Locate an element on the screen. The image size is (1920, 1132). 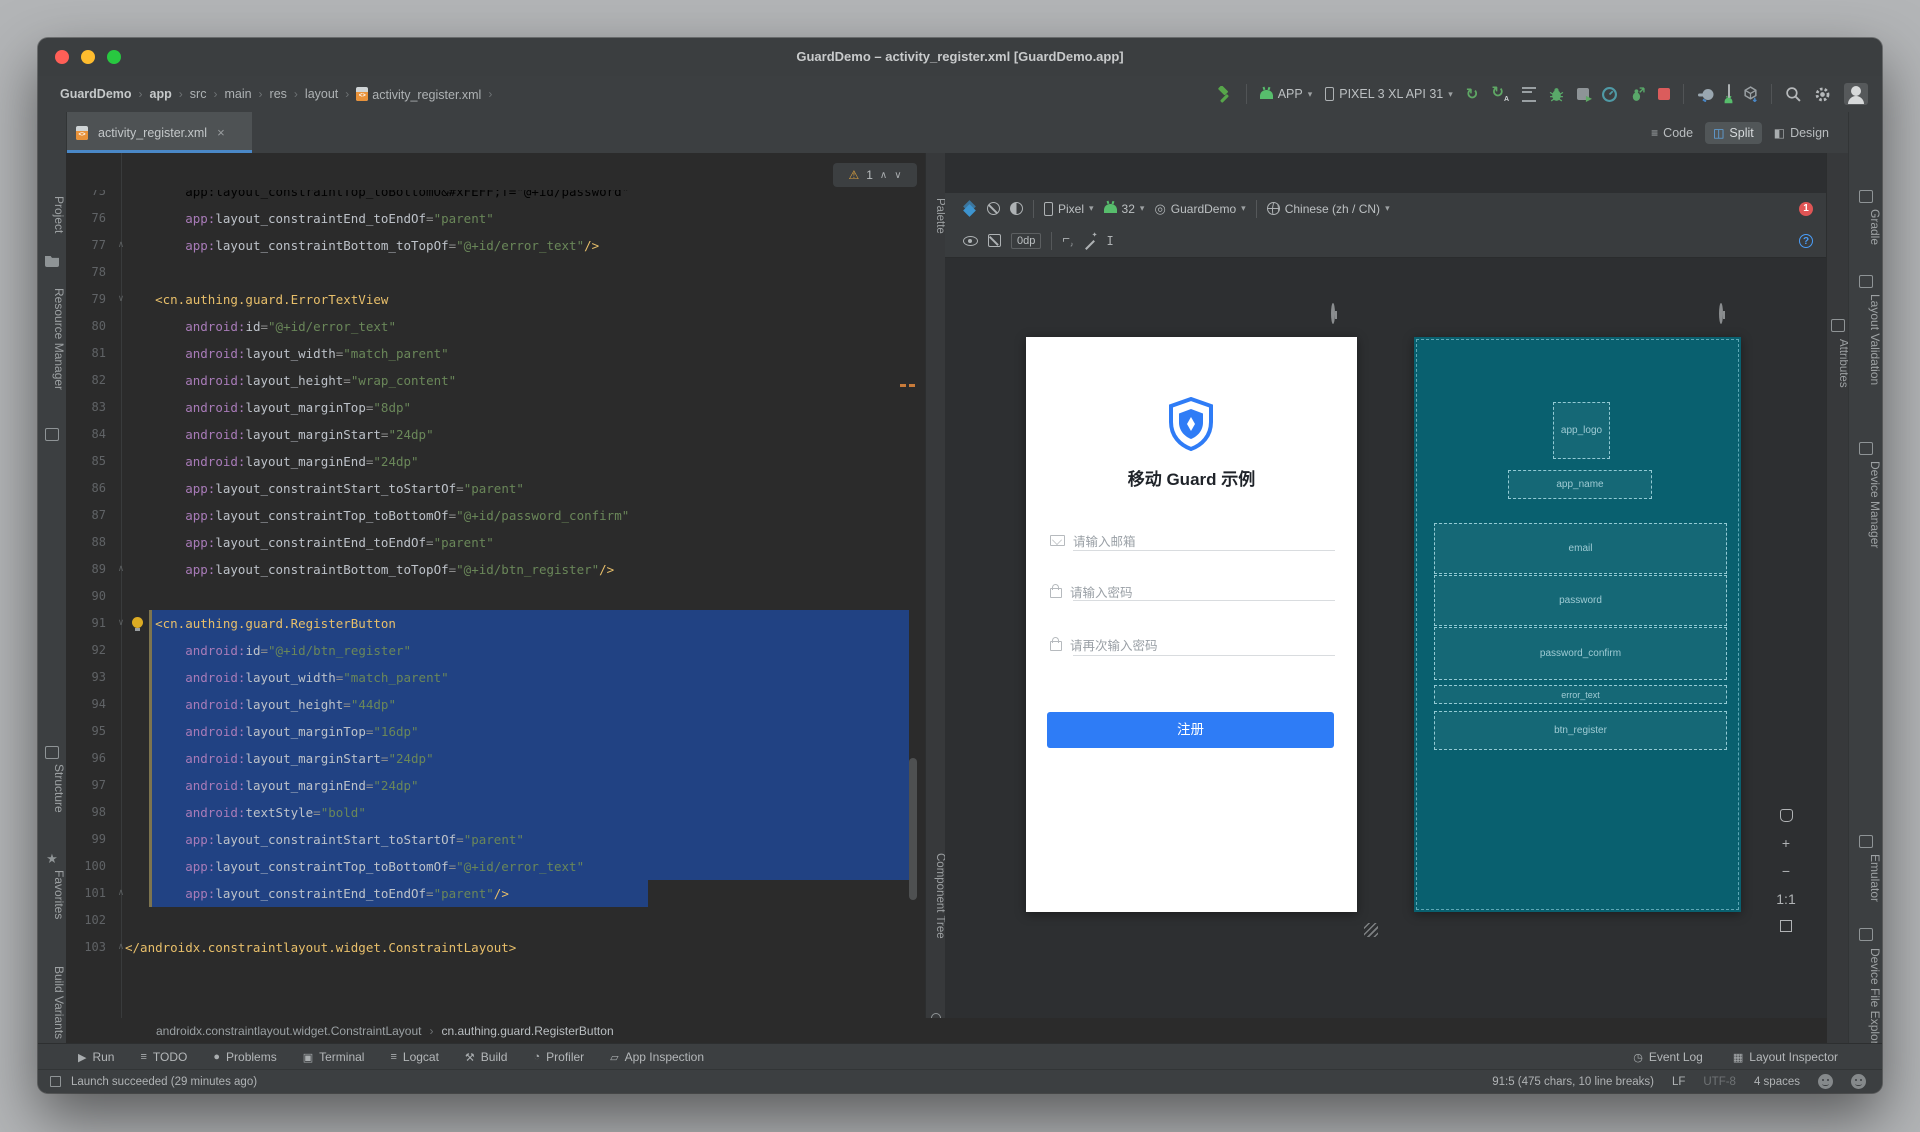
zoom-in-button: + is located at coordinates (1786, 843).